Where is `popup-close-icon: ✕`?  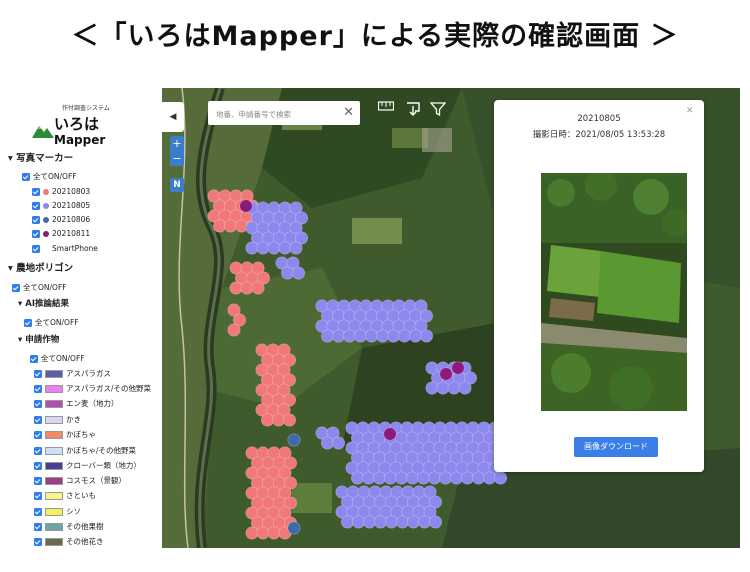
popup-close-icon: ✕ is located at coordinates (691, 111).